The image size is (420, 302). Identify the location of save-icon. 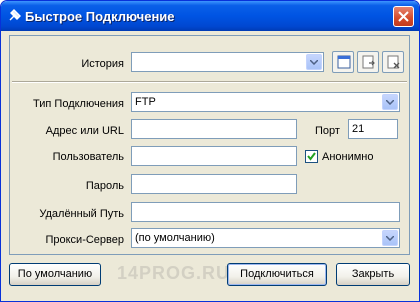
(368, 62).